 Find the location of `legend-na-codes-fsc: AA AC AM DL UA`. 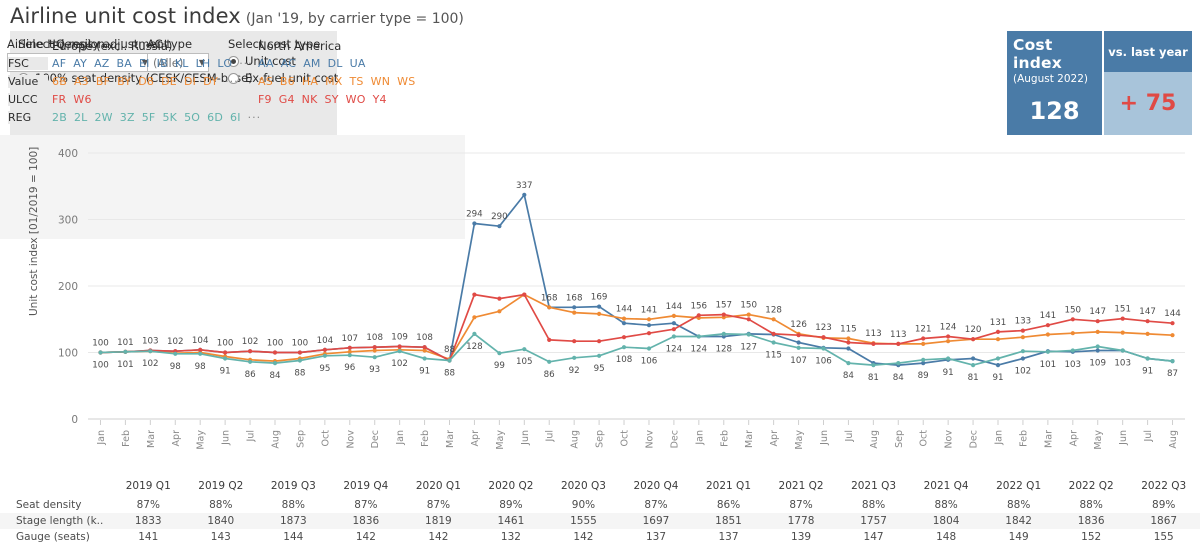

legend-na-codes-fsc: AA AC AM DL UA is located at coordinates (312, 63).